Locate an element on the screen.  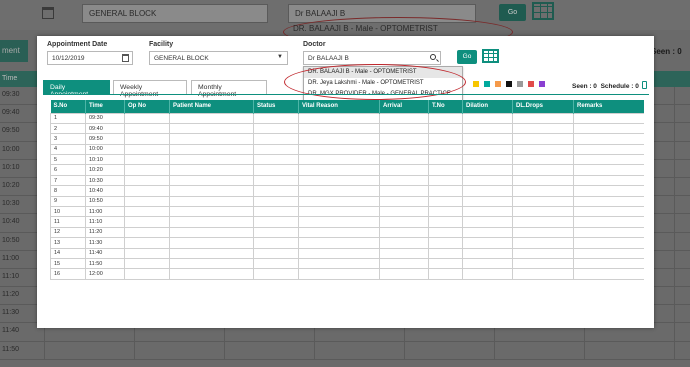
table-row: 14 11:40 is located at coordinates (347, 253).